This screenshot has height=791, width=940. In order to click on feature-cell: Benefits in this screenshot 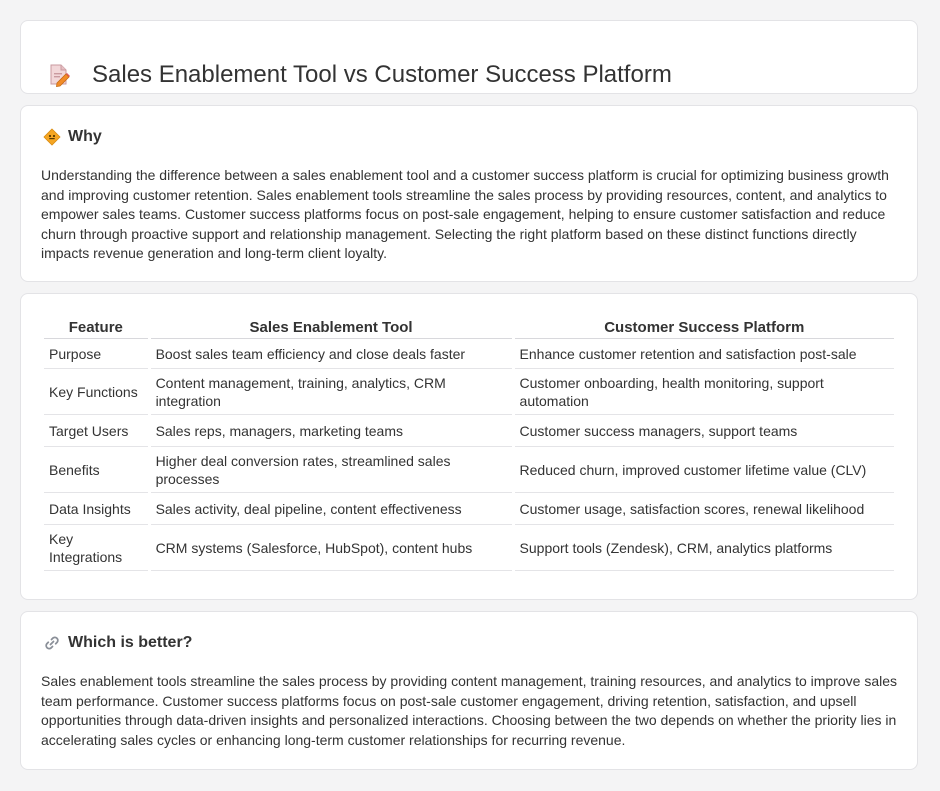, I will do `click(96, 470)`.